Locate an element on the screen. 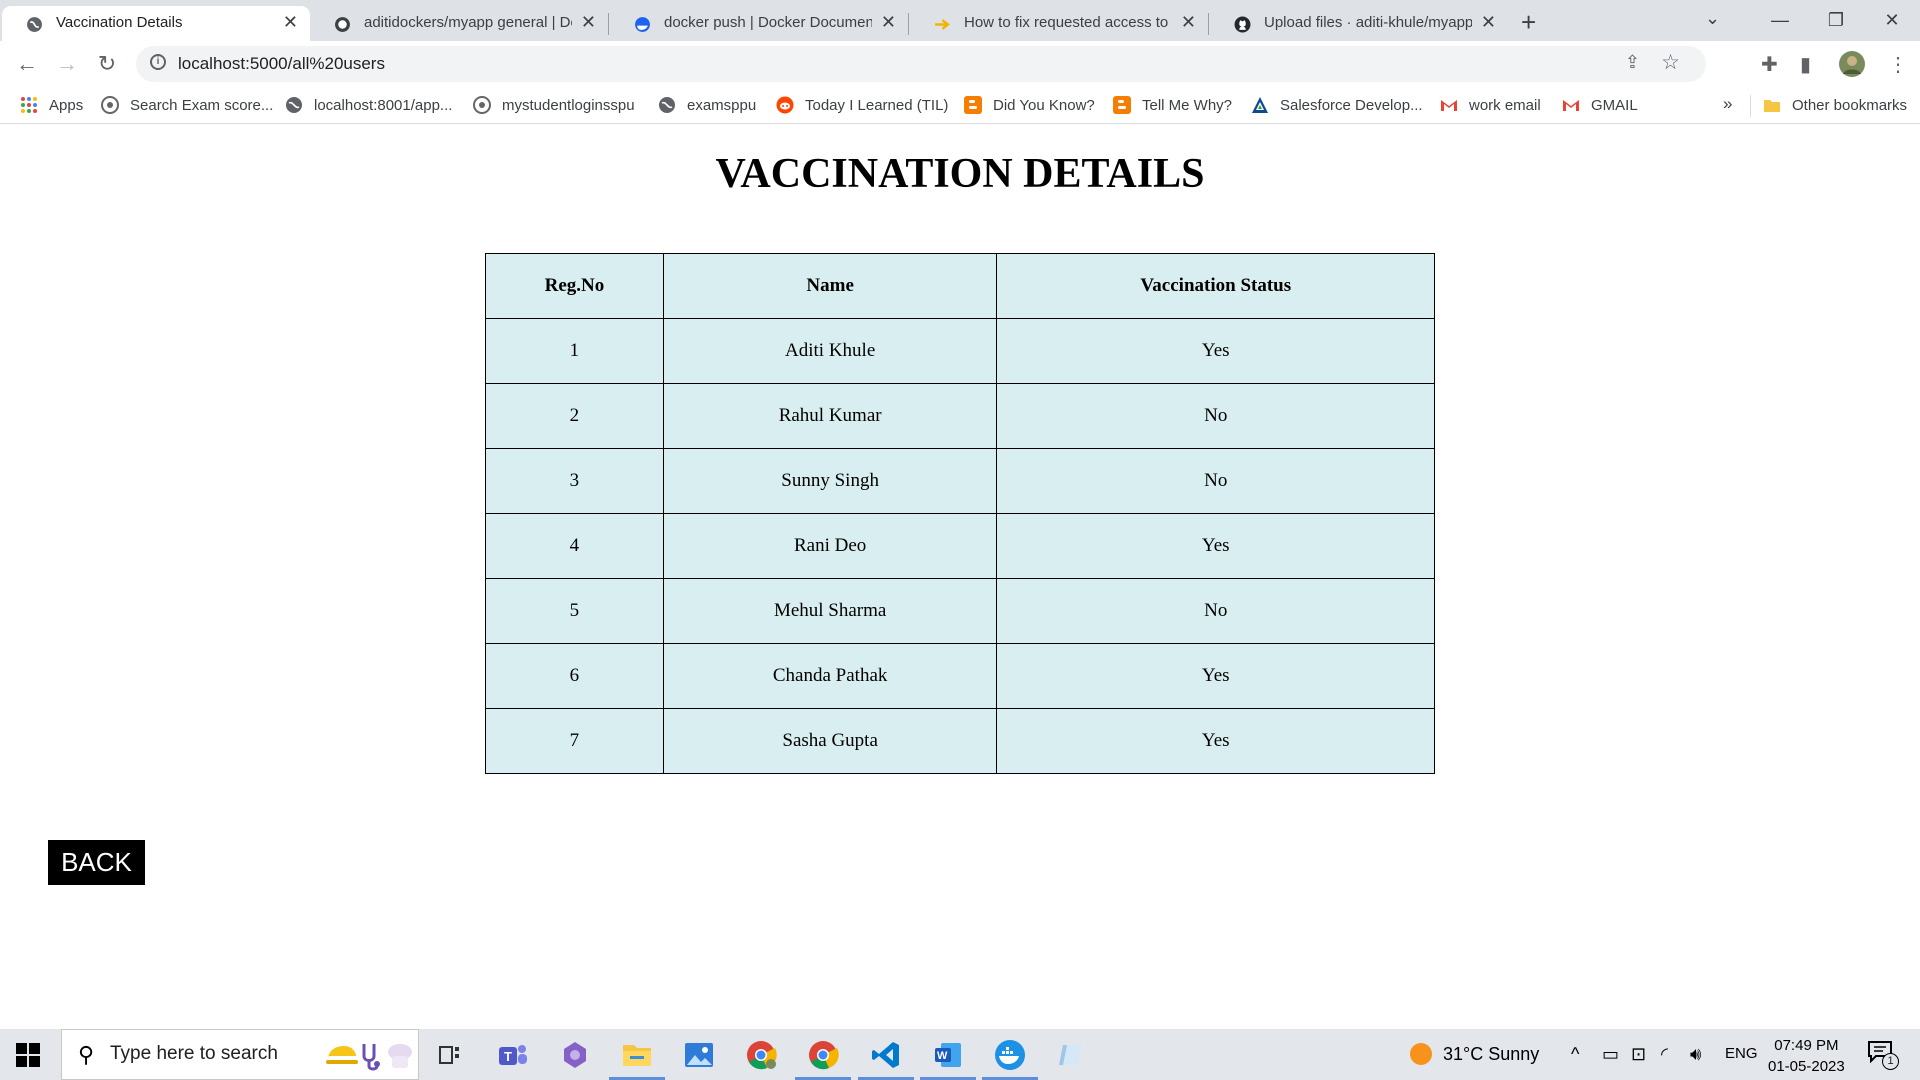 This screenshot has height=1080, width=1920. restore-icon: ❐ is located at coordinates (1836, 20).